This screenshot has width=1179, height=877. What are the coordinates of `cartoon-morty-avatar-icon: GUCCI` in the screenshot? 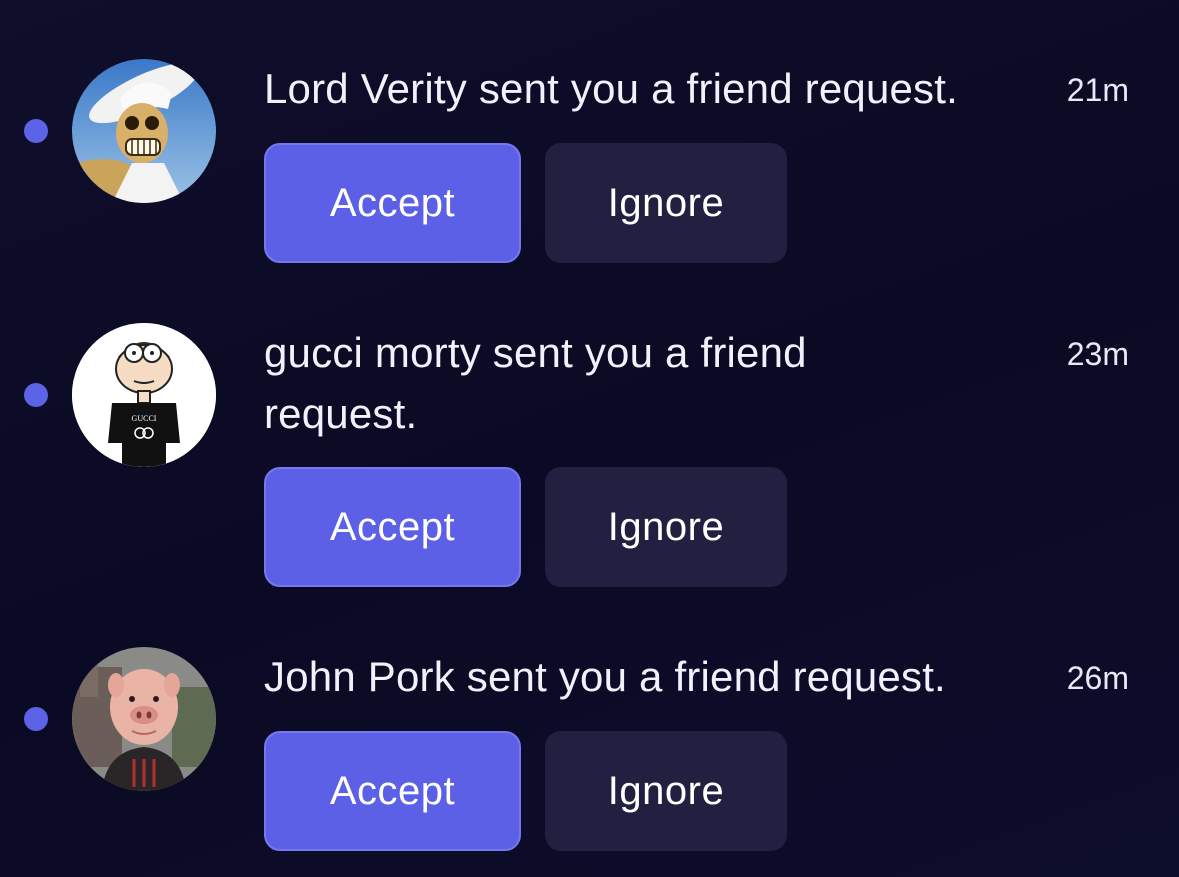 It's located at (144, 395).